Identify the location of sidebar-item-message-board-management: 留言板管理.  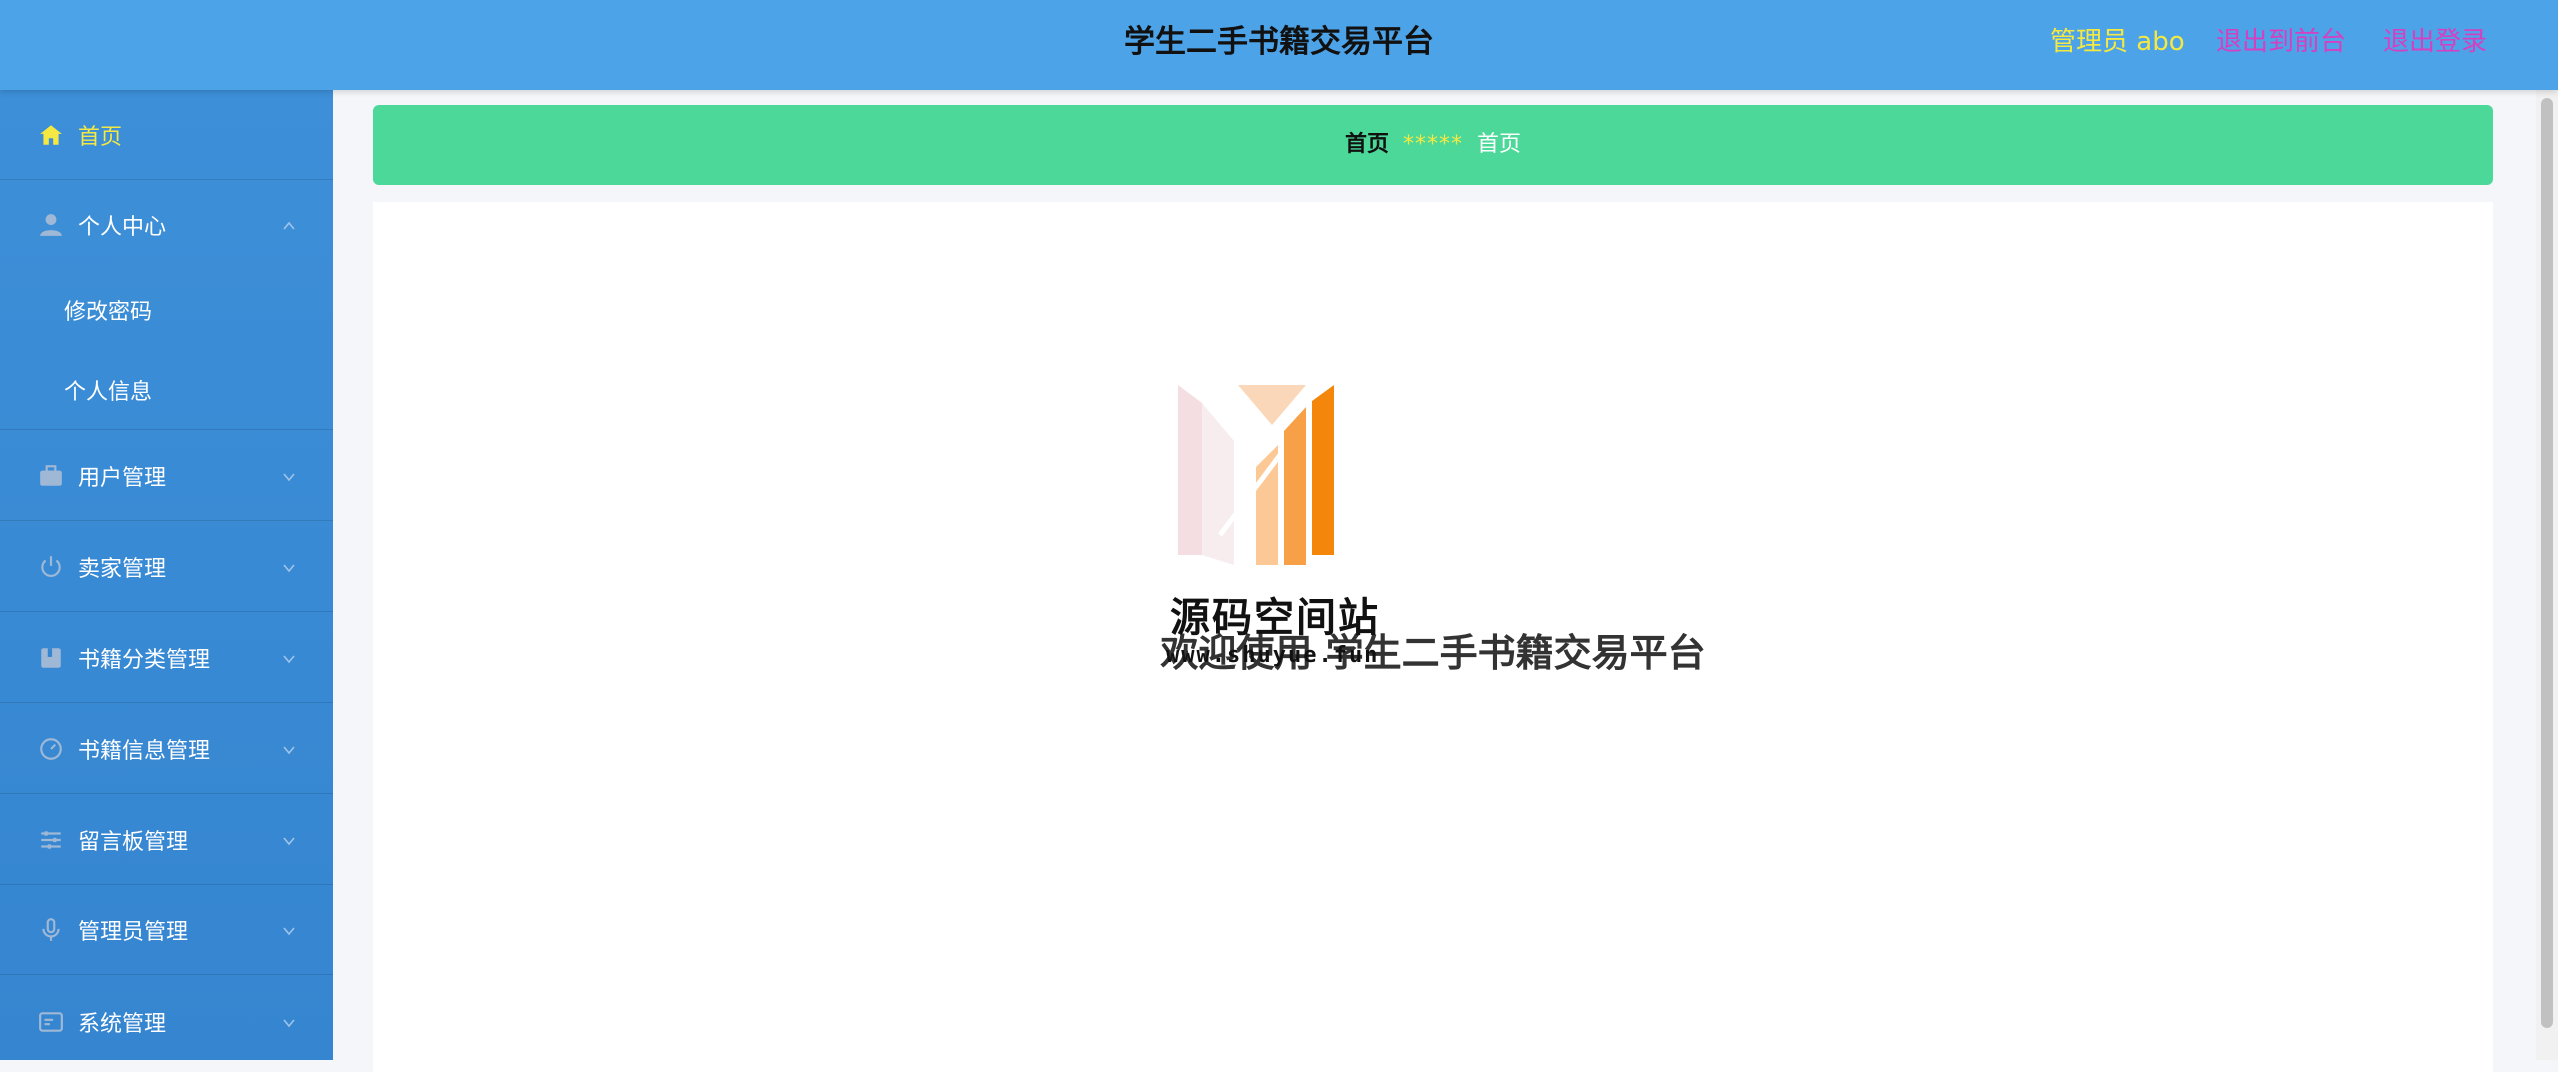
(166, 839).